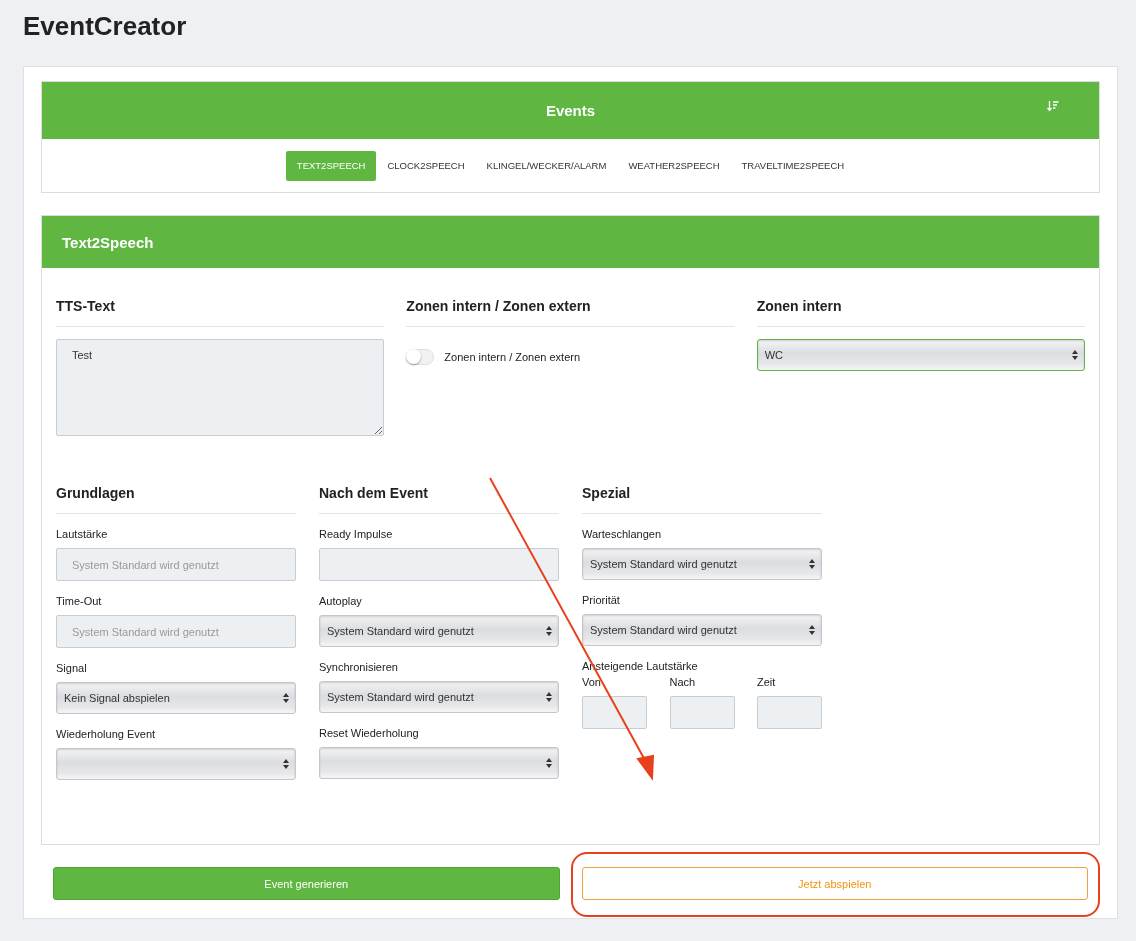 The width and height of the screenshot is (1136, 941). I want to click on field-label: Reset Wiederholung, so click(369, 733).